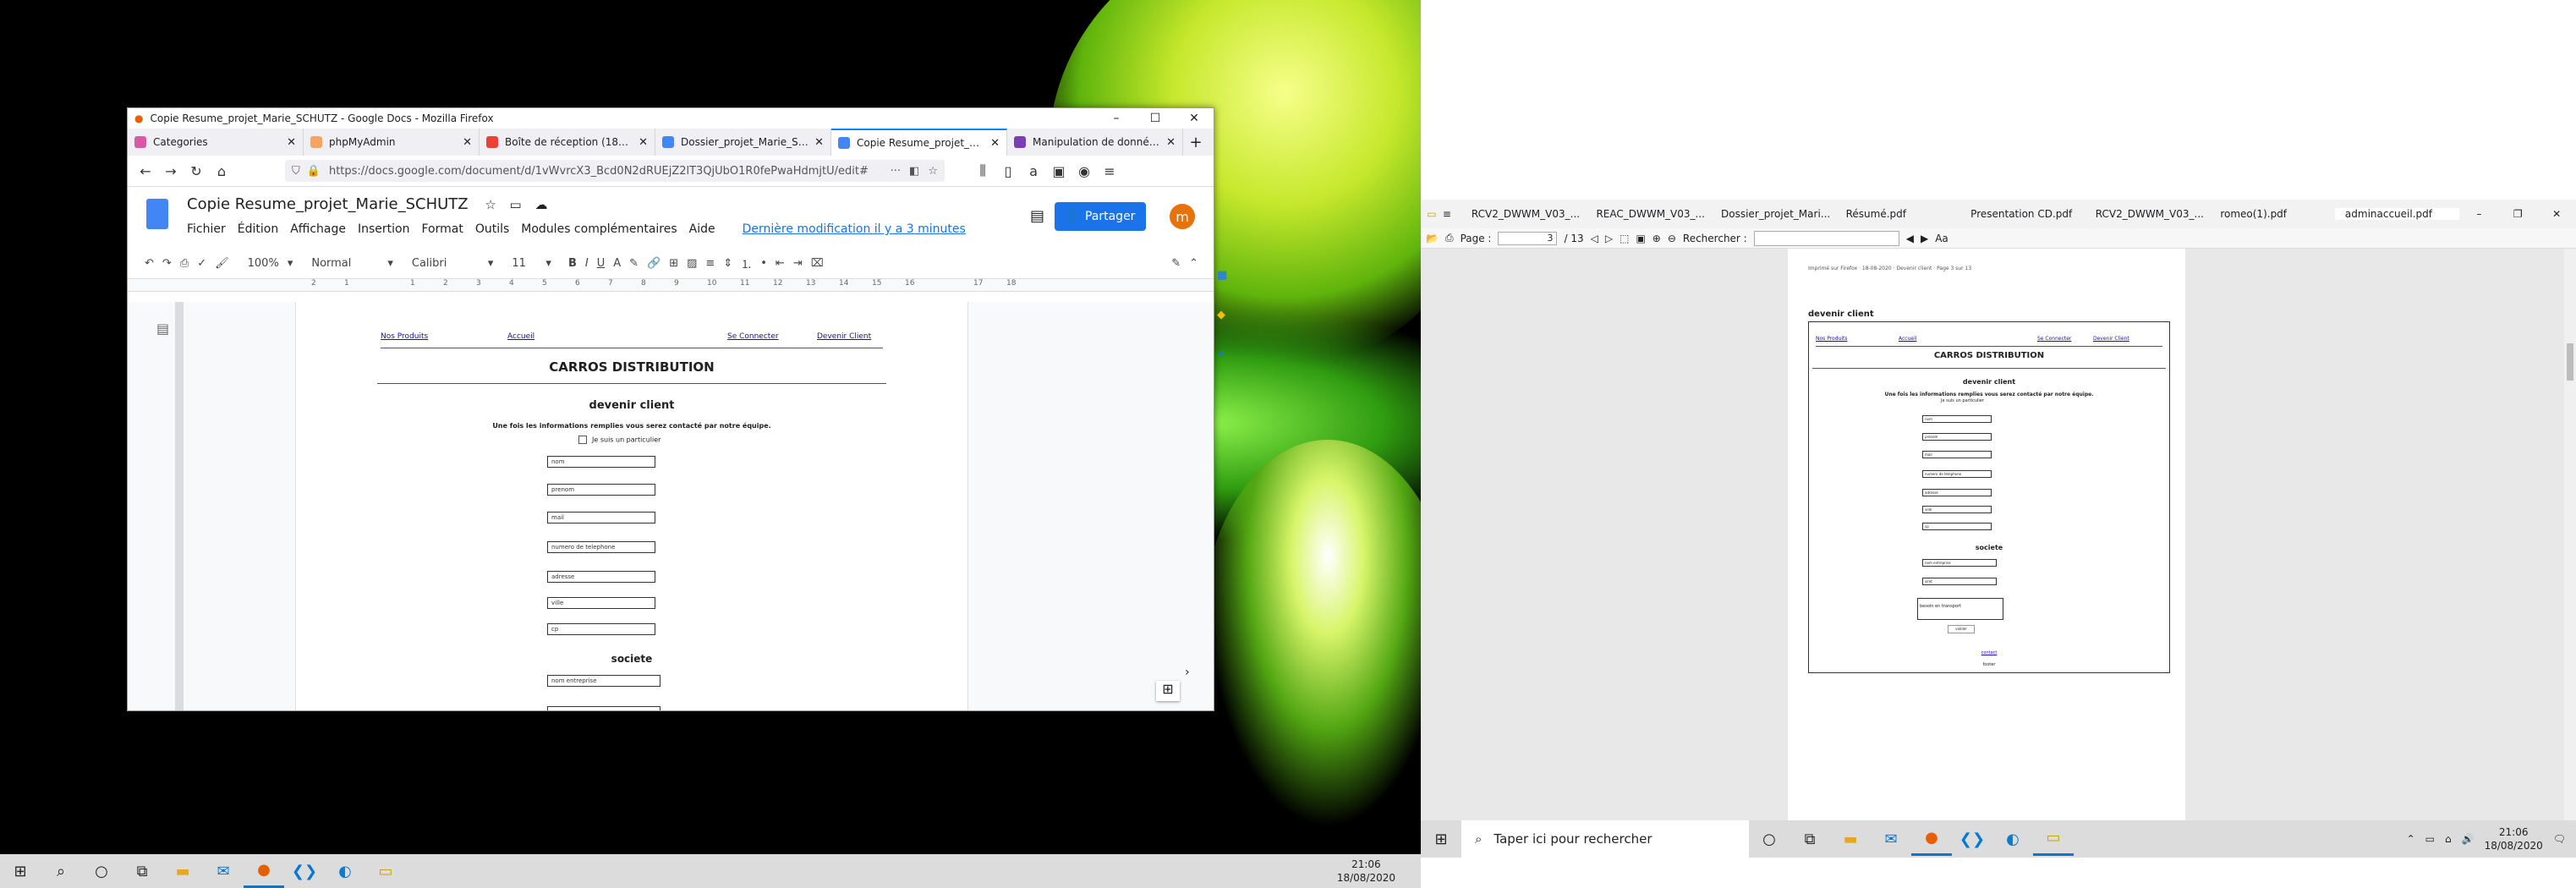 Image resolution: width=2576 pixels, height=888 pixels. What do you see at coordinates (2430, 839) in the screenshot?
I see `battery-icon: ▭` at bounding box center [2430, 839].